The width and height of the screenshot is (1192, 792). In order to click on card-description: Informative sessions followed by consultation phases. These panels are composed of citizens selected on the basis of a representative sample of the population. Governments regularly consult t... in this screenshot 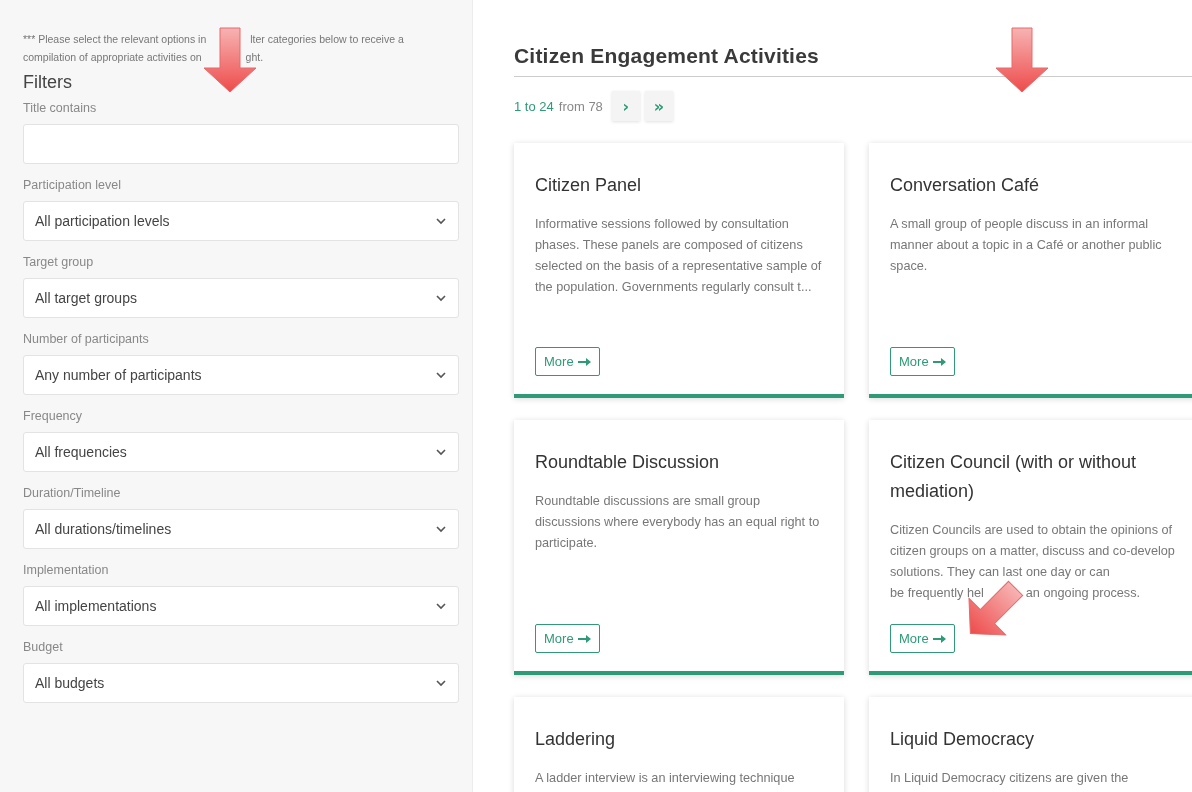, I will do `click(679, 256)`.